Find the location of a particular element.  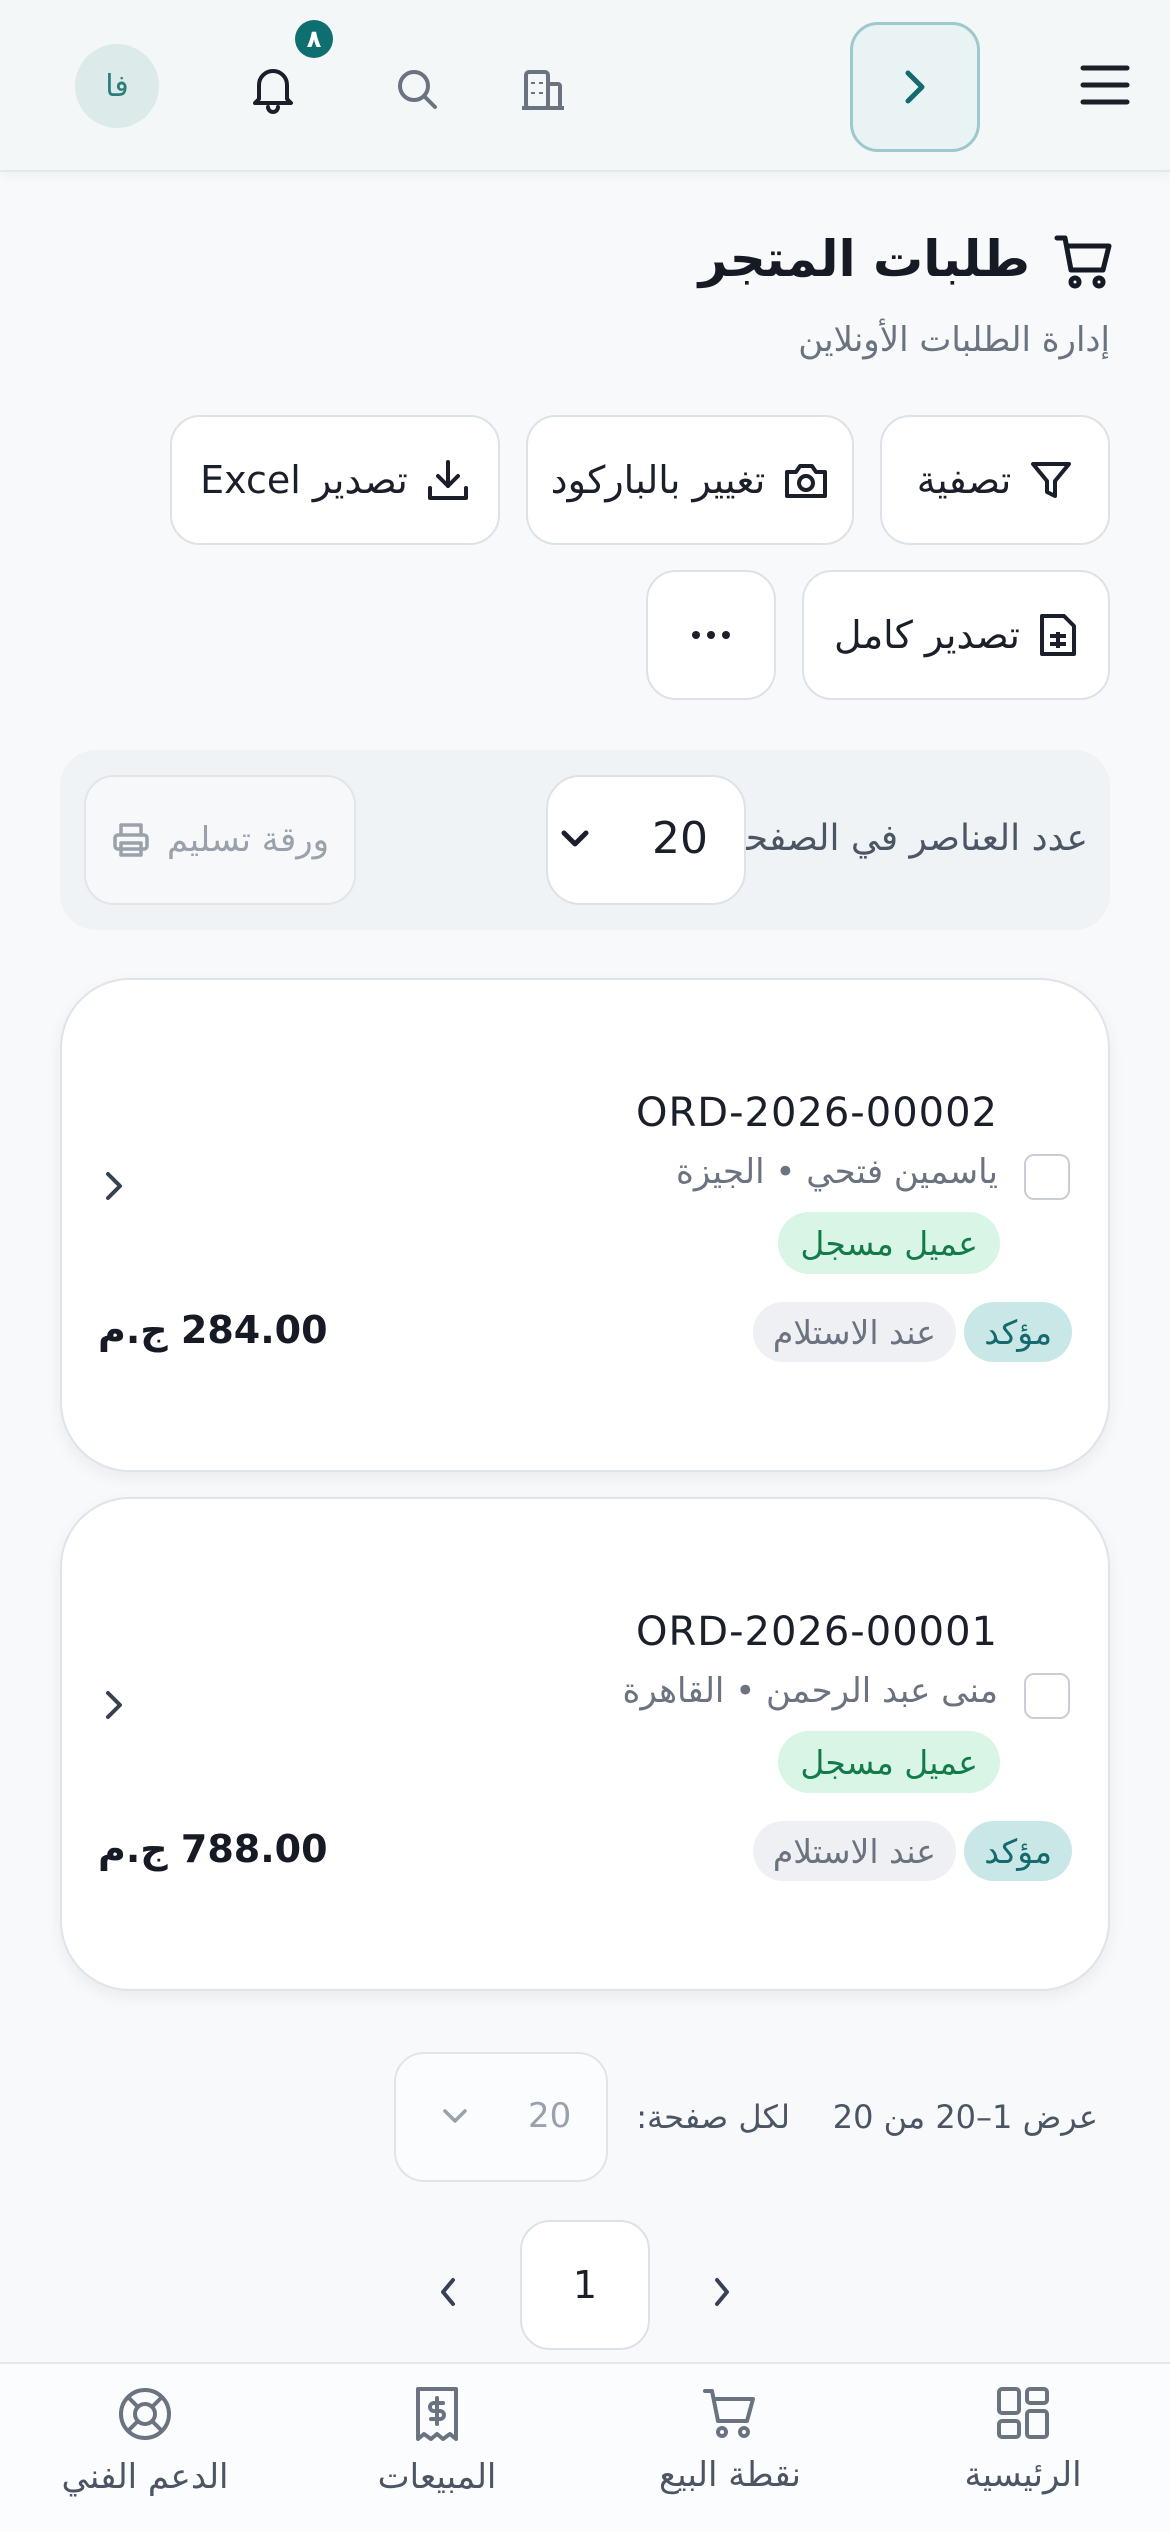

page-size-value: 20 is located at coordinates (680, 838).